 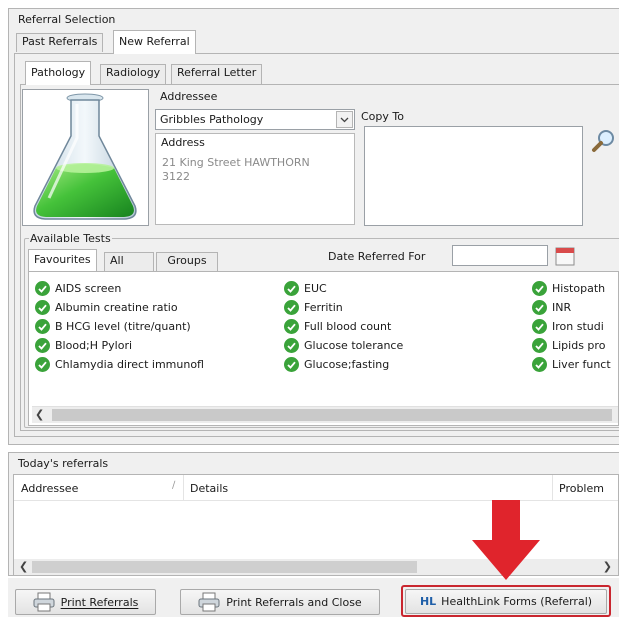 I want to click on test-item: Liver funct, so click(x=571, y=364).